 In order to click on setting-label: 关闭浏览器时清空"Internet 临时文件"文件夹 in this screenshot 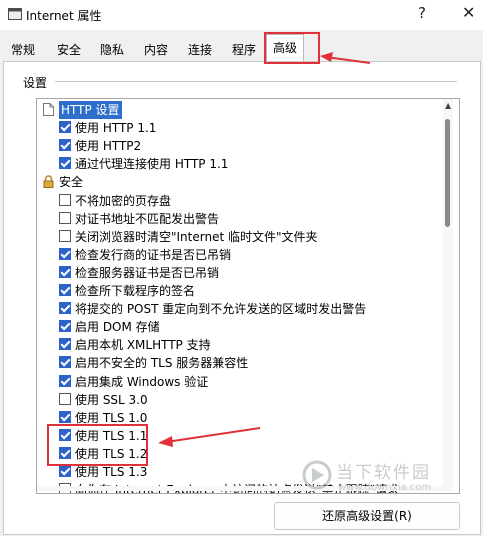, I will do `click(196, 236)`.